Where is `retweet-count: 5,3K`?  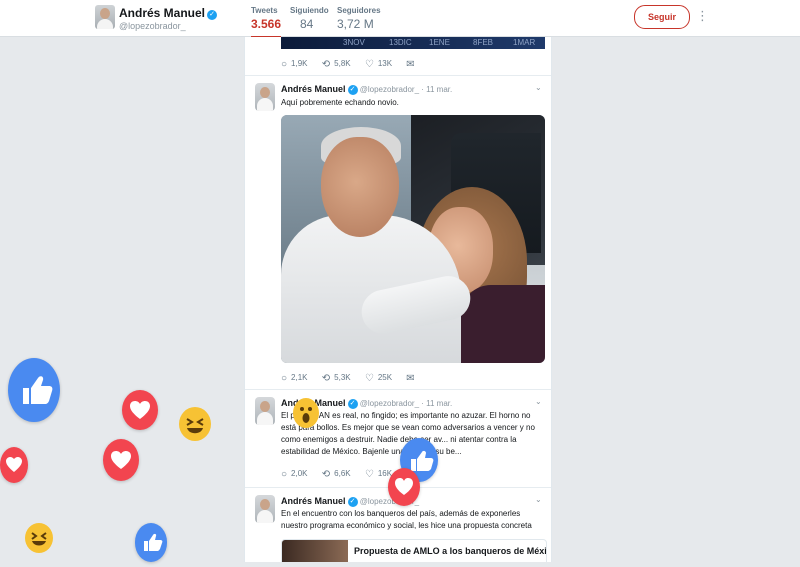
retweet-count: 5,3K is located at coordinates (342, 377).